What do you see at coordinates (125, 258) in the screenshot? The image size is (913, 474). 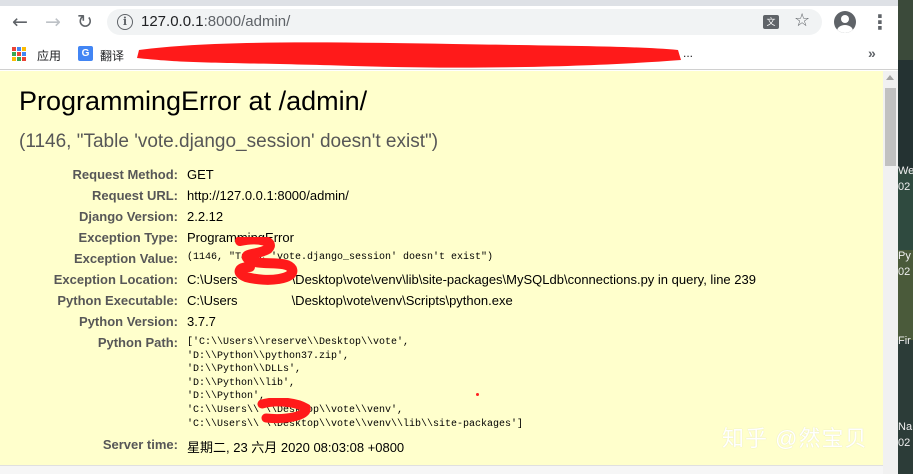 I see `meta-label: Exception Value:` at bounding box center [125, 258].